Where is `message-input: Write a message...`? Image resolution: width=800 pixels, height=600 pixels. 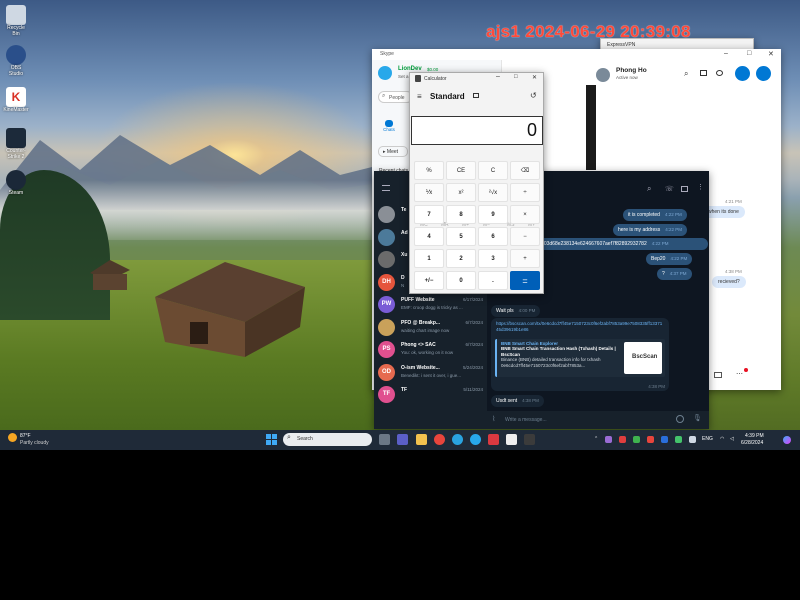
message-input: Write a message... is located at coordinates (526, 420).